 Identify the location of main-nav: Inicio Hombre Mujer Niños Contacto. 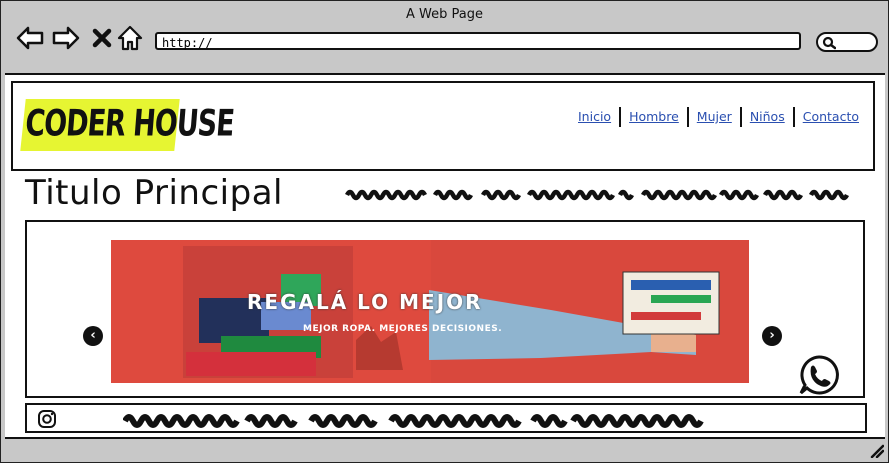
(718, 117).